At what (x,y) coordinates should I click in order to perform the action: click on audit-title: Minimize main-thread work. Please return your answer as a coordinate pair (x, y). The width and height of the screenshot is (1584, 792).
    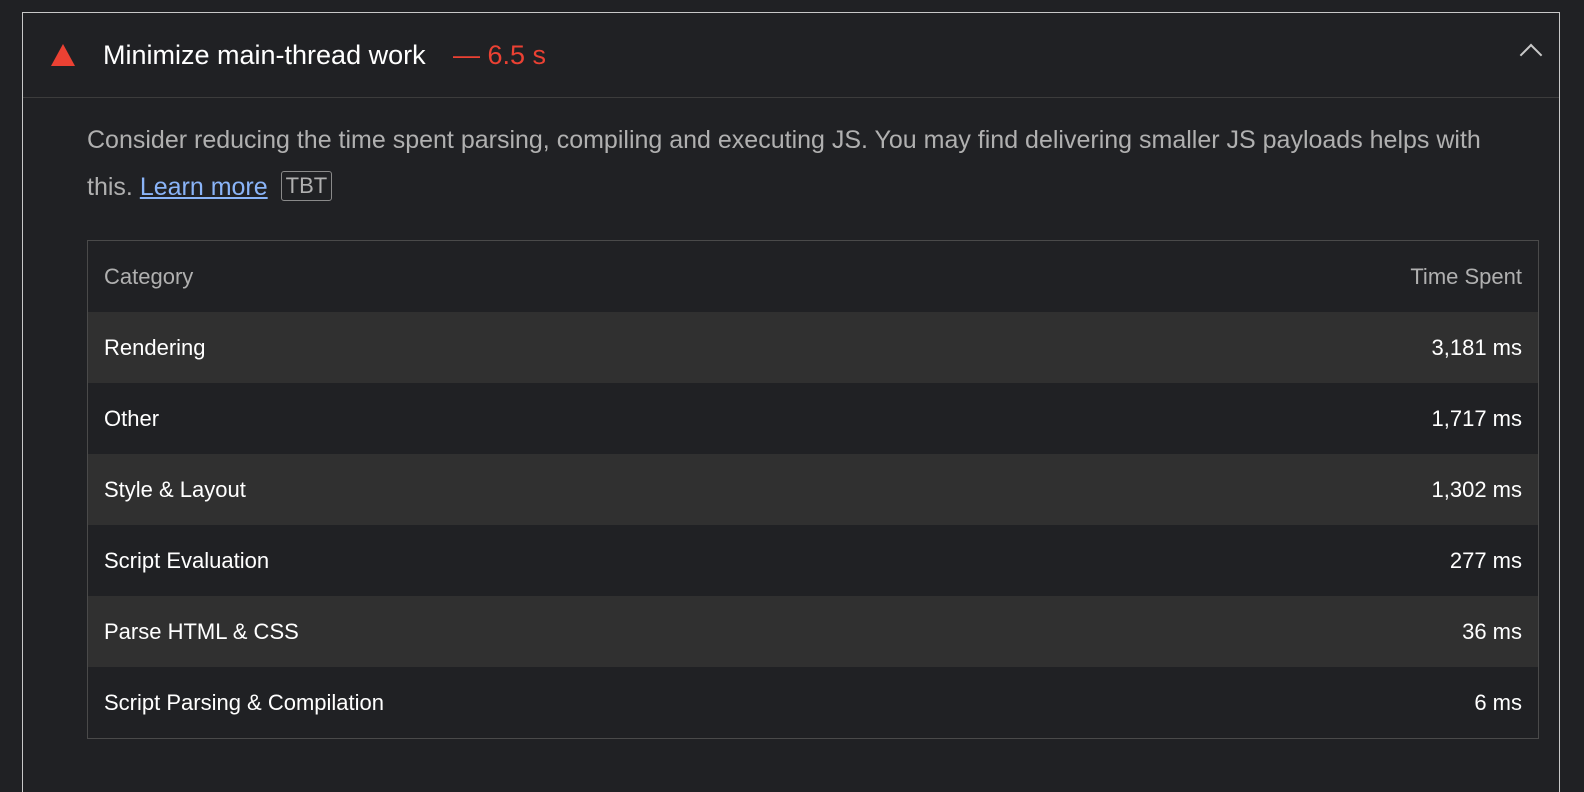
    Looking at the image, I should click on (264, 55).